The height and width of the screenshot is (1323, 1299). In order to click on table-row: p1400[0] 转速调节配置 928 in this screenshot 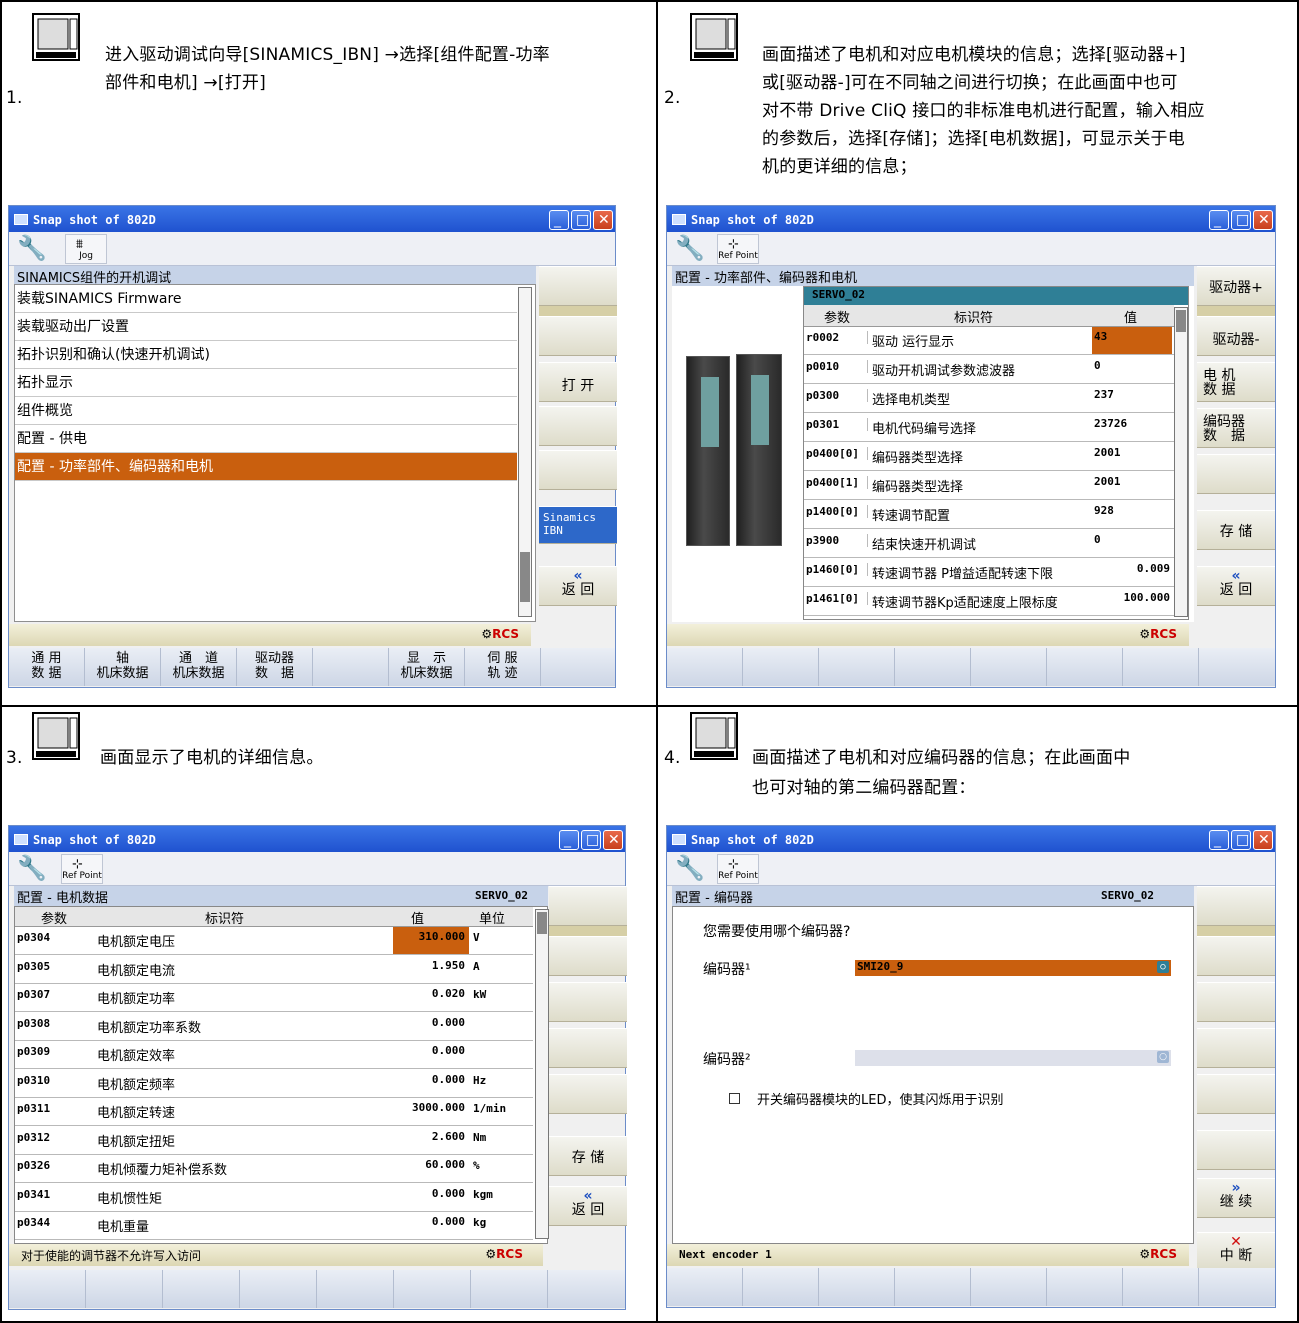, I will do `click(989, 515)`.